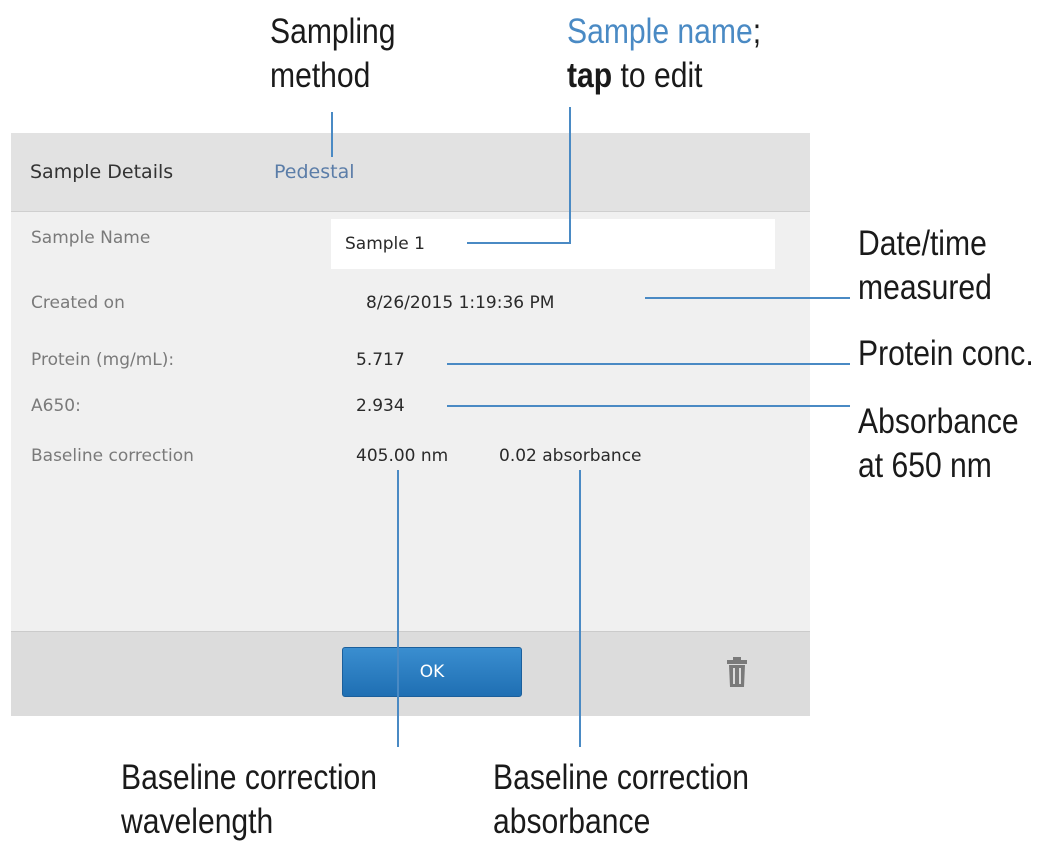  Describe the element at coordinates (621, 800) in the screenshot. I see `callout-baseline-absorbance: Baseline correction absorbance` at that location.